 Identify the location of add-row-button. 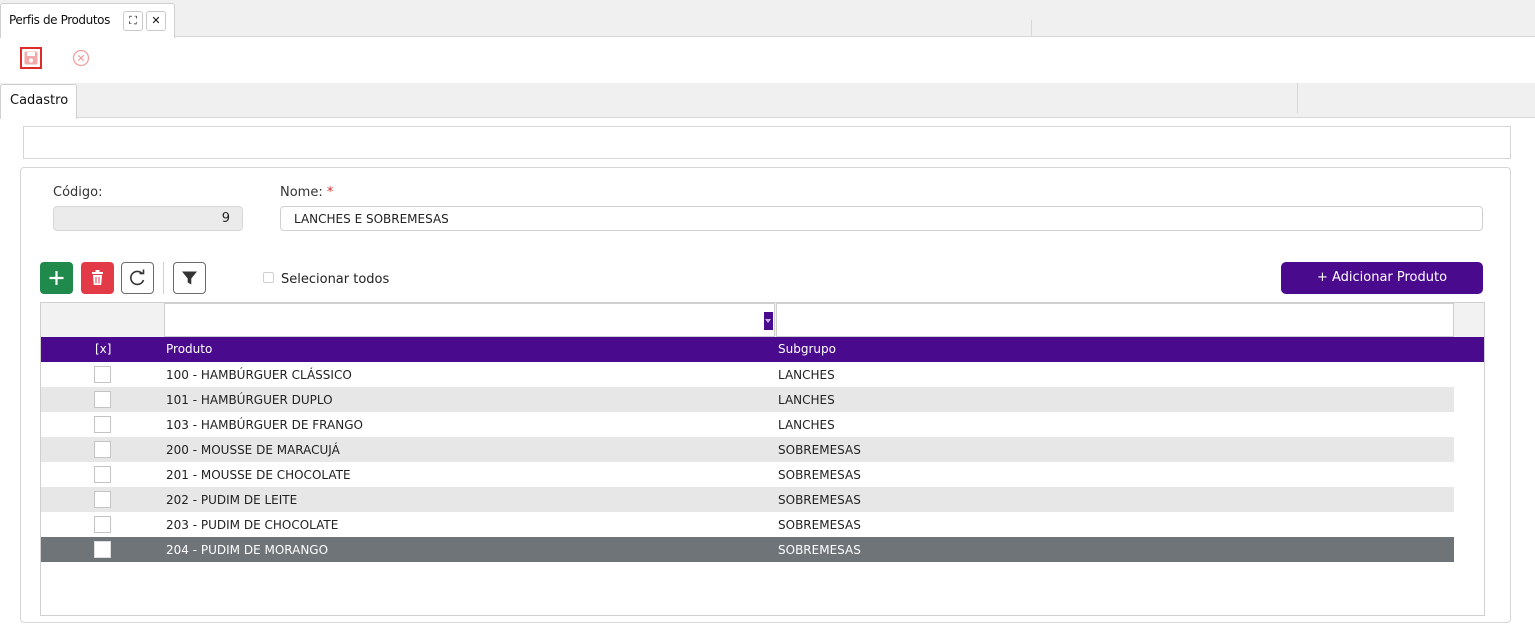
(56, 278).